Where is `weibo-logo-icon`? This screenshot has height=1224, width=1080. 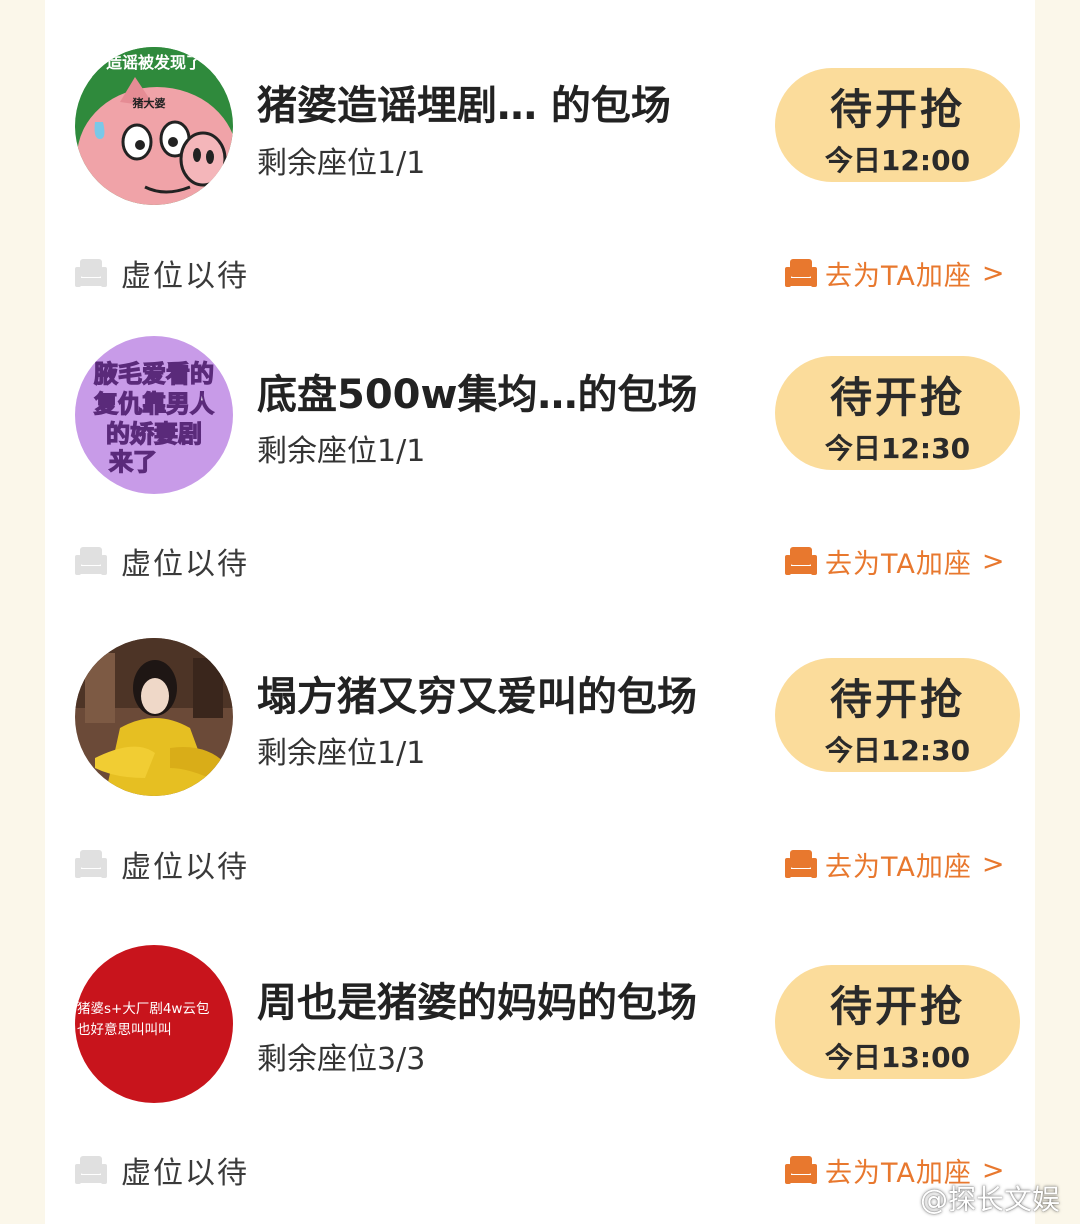 weibo-logo-icon is located at coordinates (896, 1199).